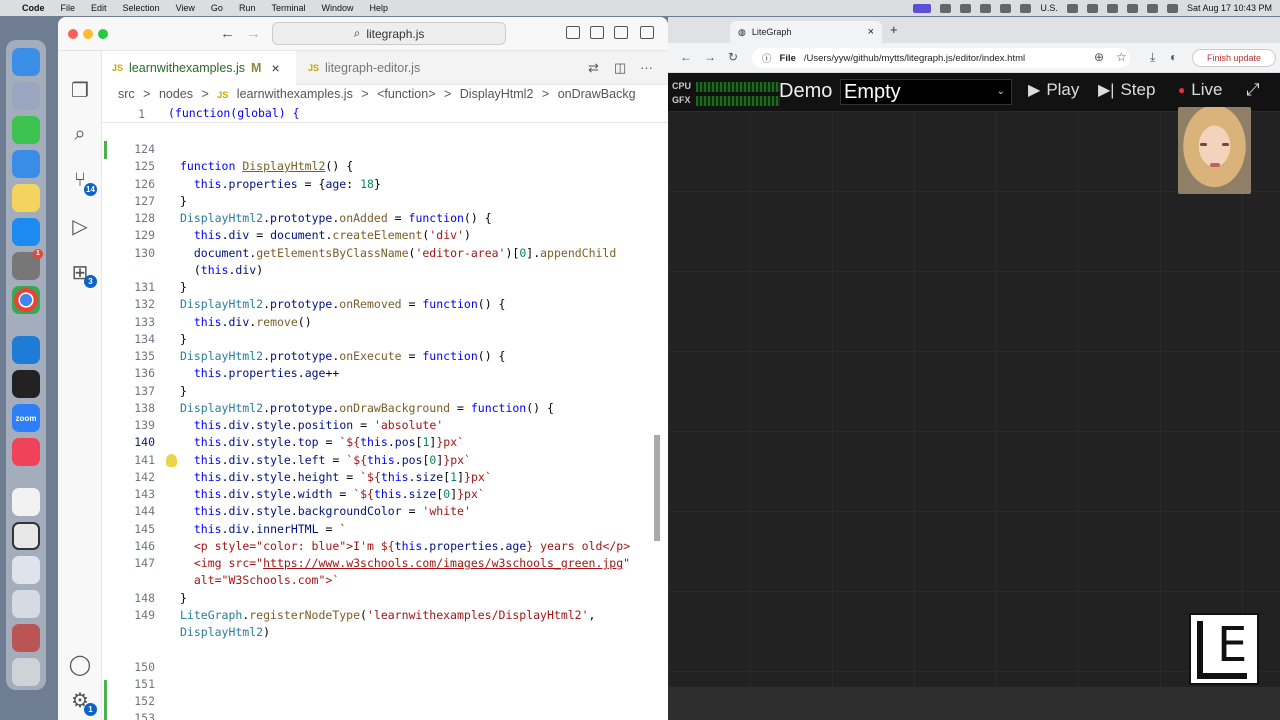 Image resolution: width=1280 pixels, height=720 pixels. Describe the element at coordinates (1132, 8) in the screenshot. I see `search-icon` at that location.